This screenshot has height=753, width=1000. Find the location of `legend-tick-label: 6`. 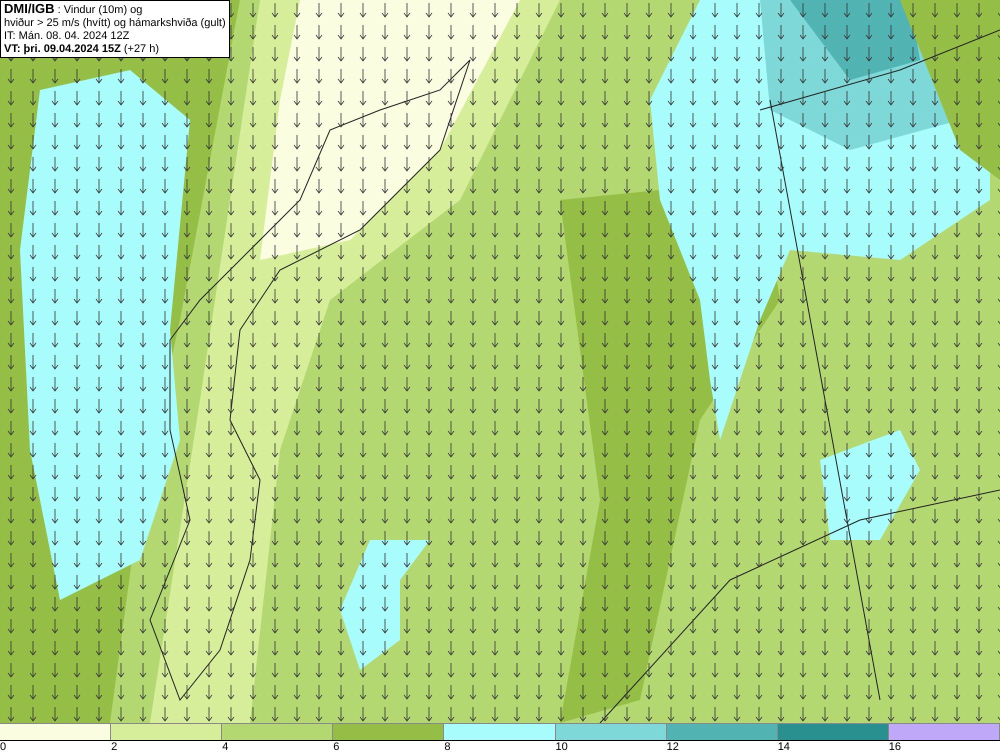

legend-tick-label: 6 is located at coordinates (336, 747).